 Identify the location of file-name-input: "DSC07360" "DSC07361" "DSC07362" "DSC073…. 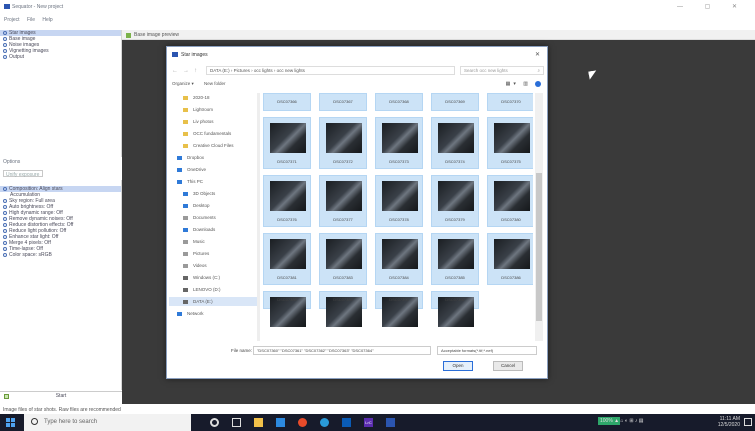
(342, 350).